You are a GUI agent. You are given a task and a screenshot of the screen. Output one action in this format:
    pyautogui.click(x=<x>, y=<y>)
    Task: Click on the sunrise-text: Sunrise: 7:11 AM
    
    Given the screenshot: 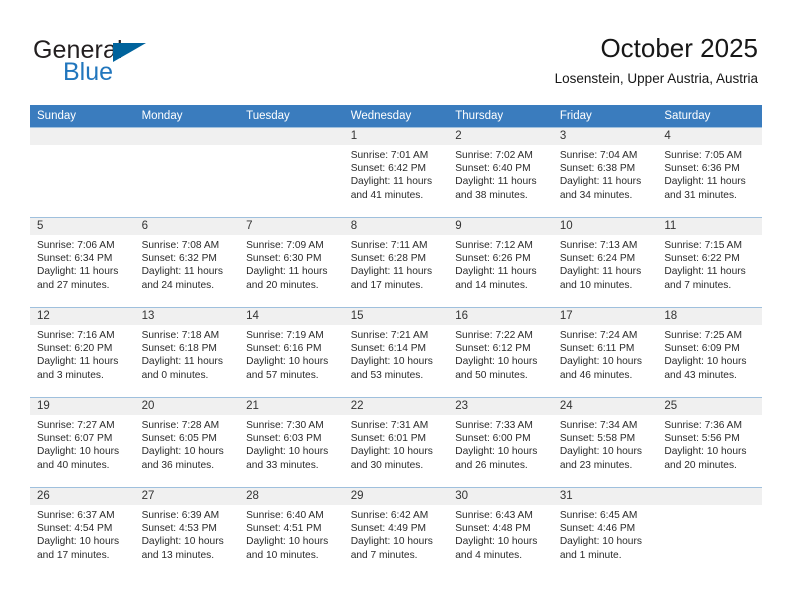 What is the action you would take?
    pyautogui.click(x=389, y=245)
    